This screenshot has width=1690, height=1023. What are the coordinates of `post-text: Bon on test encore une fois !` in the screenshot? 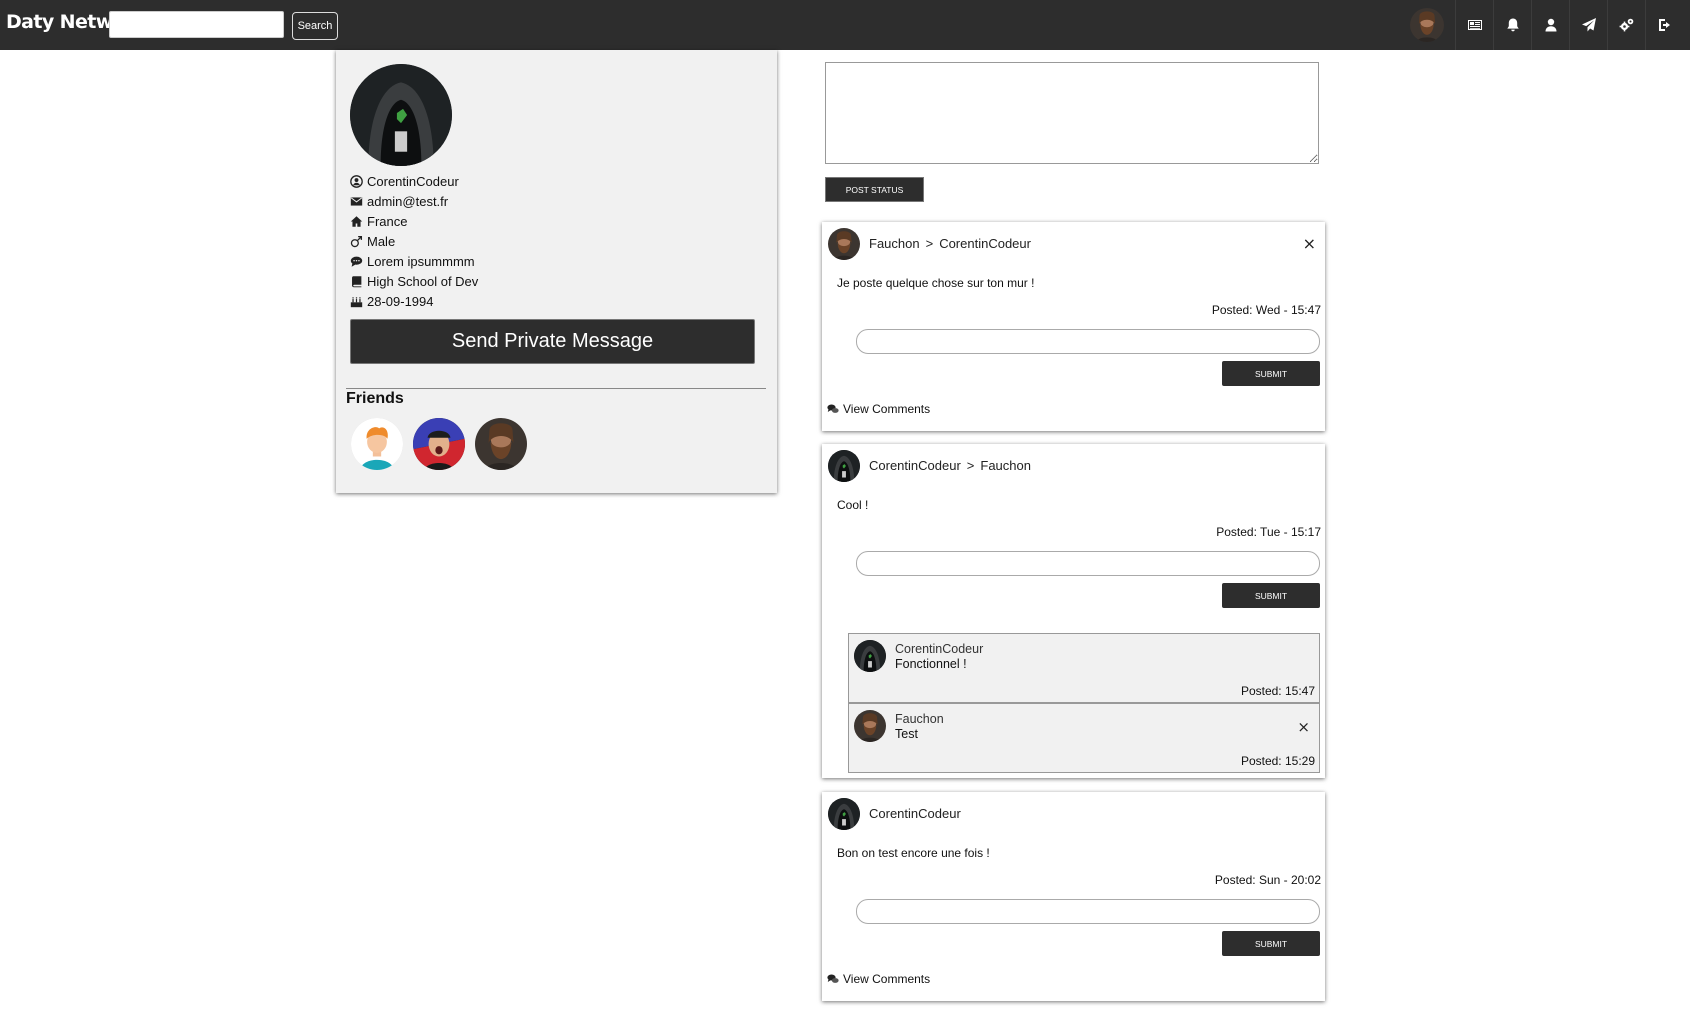 It's located at (913, 853).